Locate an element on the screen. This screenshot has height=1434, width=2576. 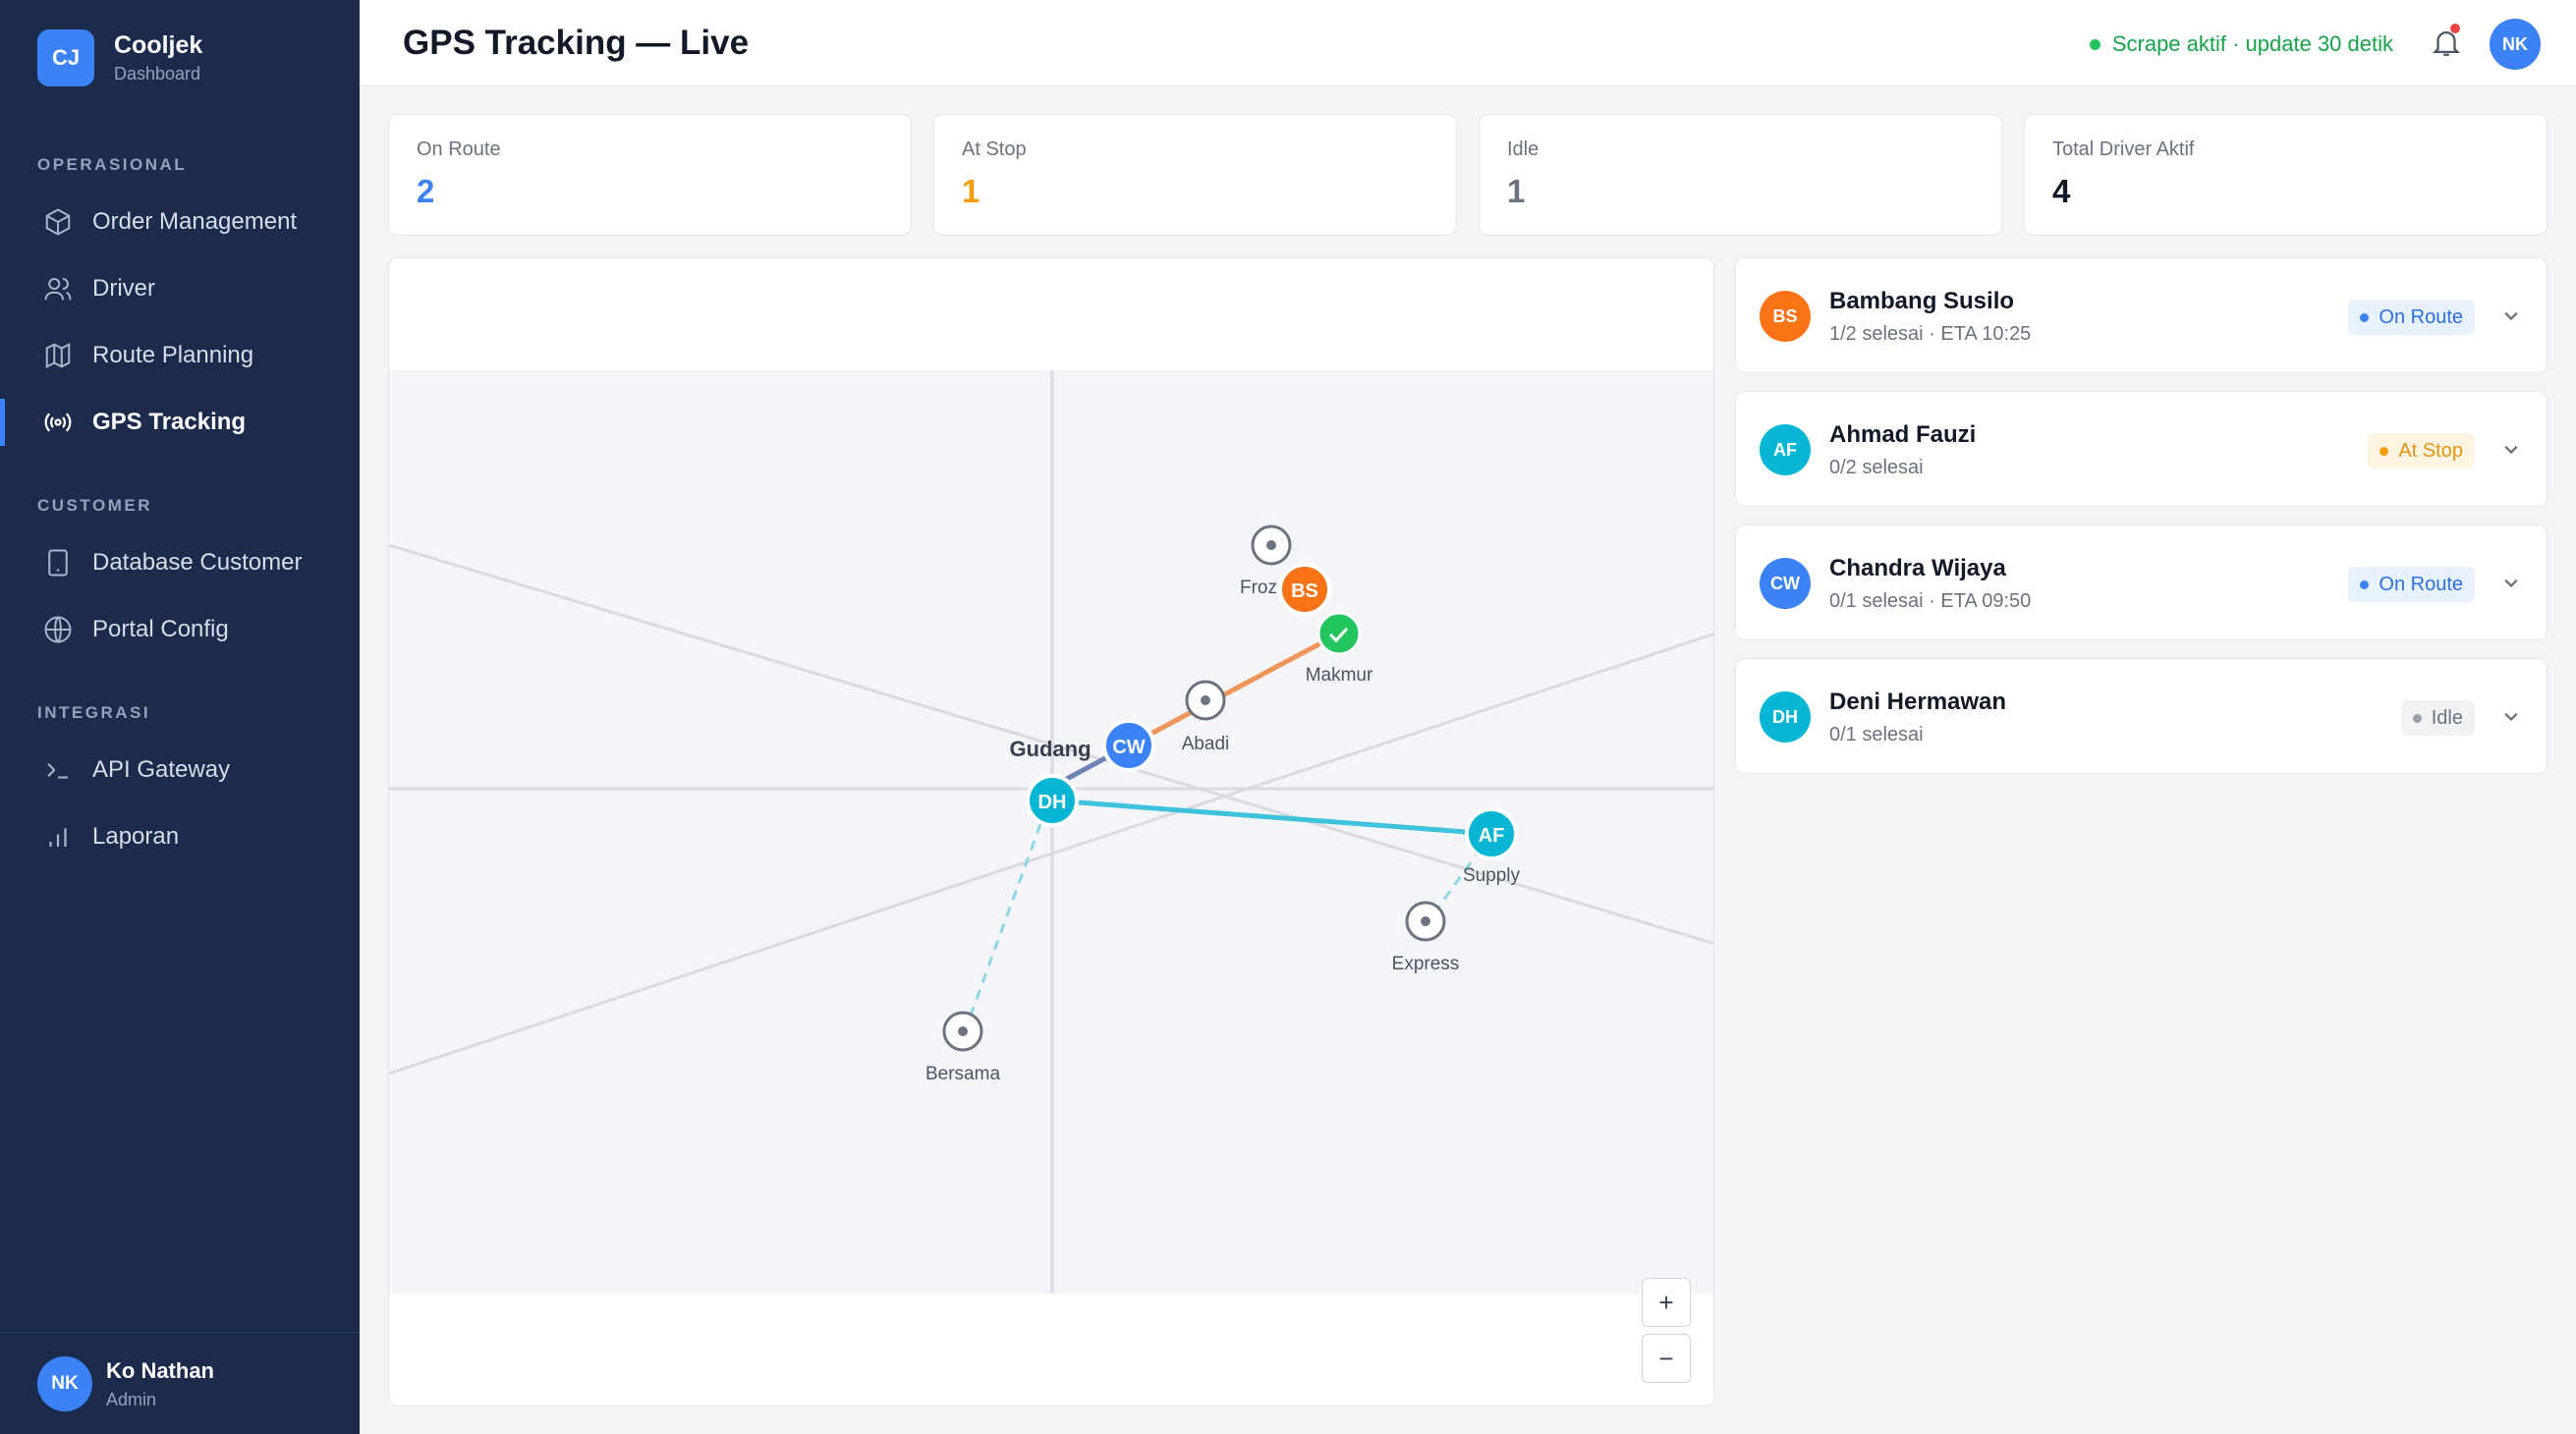
stop-pin-bersama is located at coordinates (962, 1031).